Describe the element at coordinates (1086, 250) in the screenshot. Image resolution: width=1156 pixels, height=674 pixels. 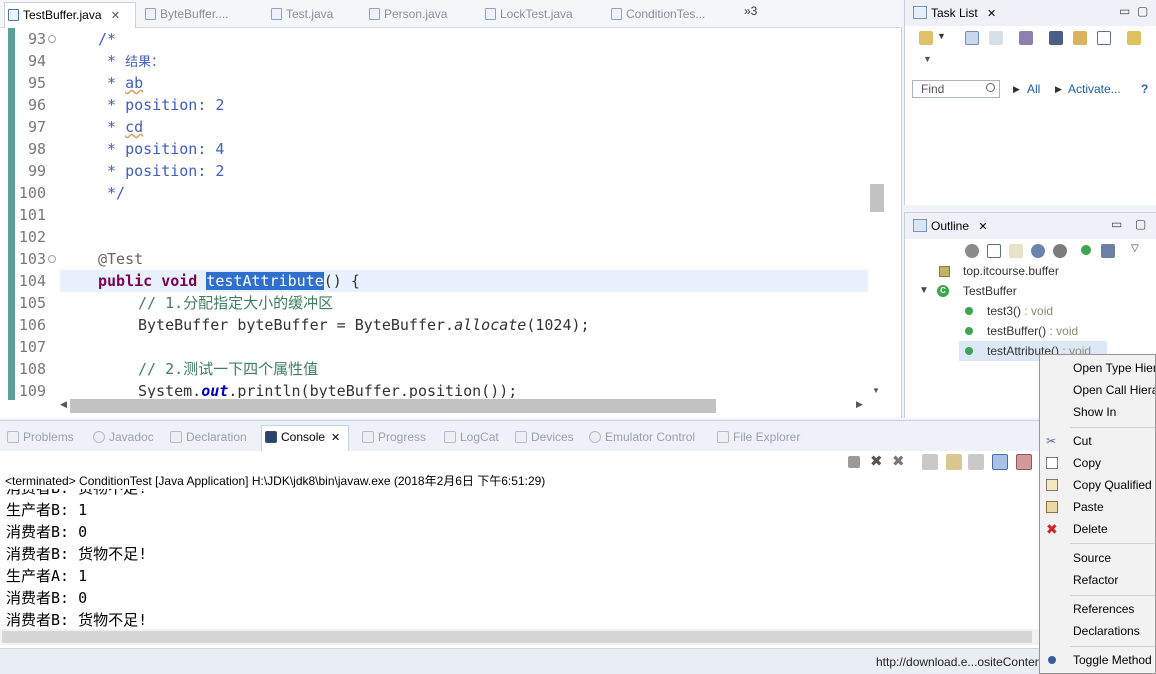
I see `hide-local-types-icon` at that location.